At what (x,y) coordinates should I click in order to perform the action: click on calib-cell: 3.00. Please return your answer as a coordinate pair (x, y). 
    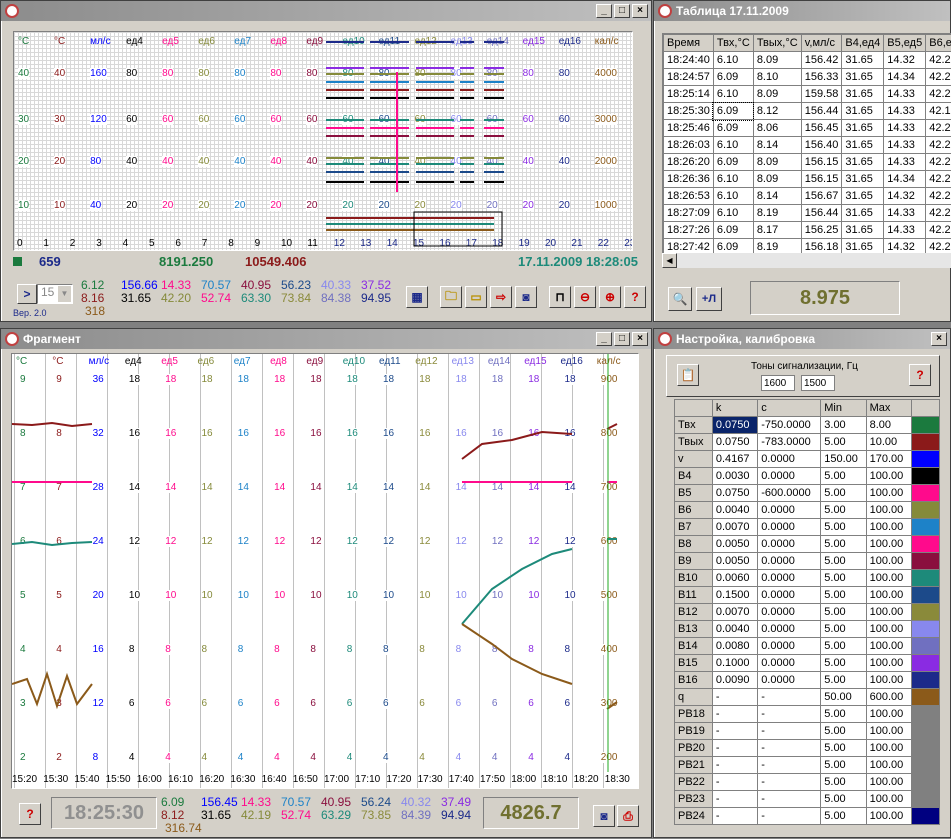
    Looking at the image, I should click on (843, 425).